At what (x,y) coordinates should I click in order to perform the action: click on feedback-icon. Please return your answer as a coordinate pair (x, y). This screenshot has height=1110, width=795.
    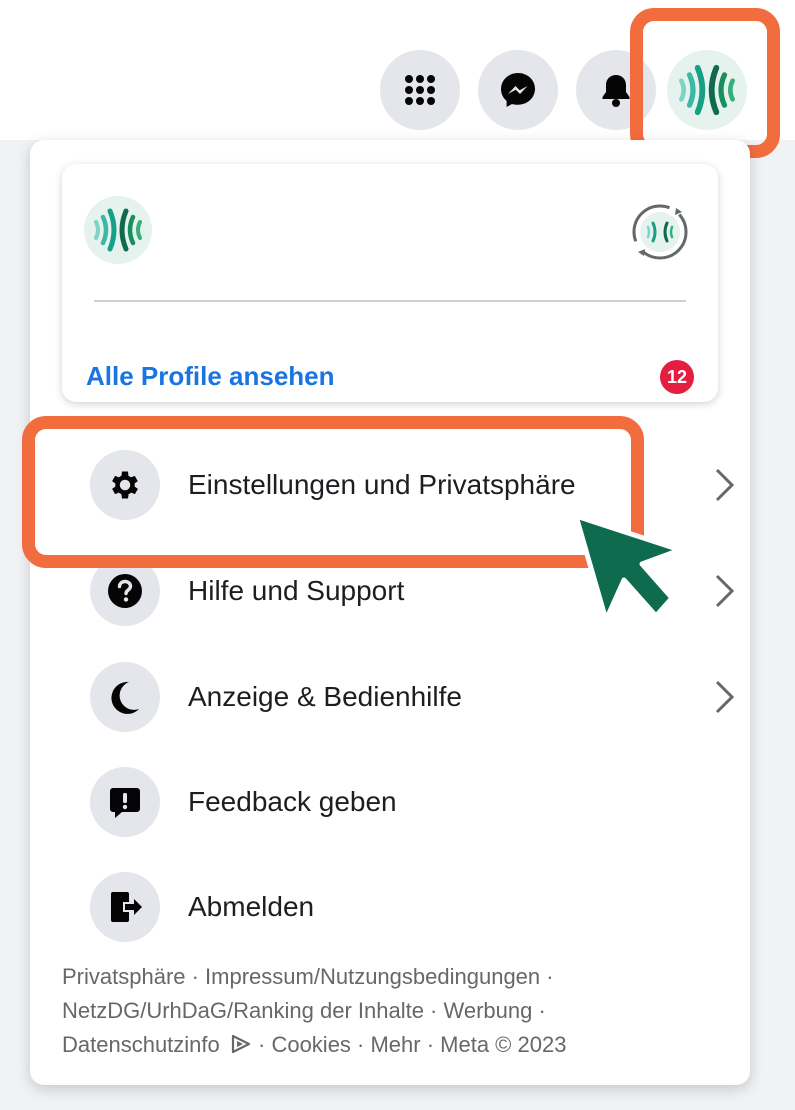
    Looking at the image, I should click on (125, 803).